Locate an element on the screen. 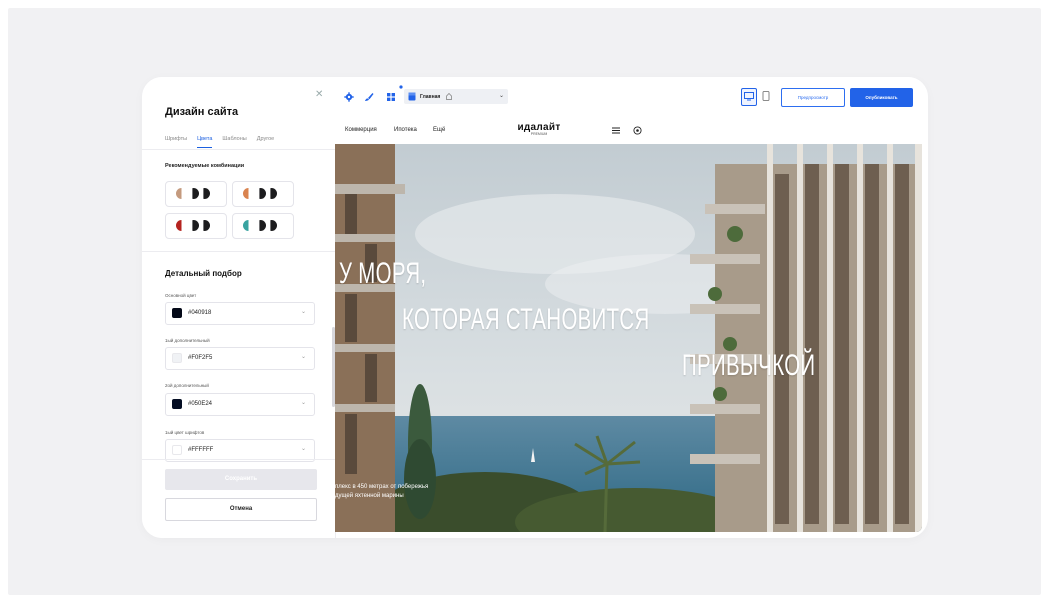 Image resolution: width=1049 pixels, height=599 pixels. site-logo: идалайт PREMIUM is located at coordinates (539, 129).